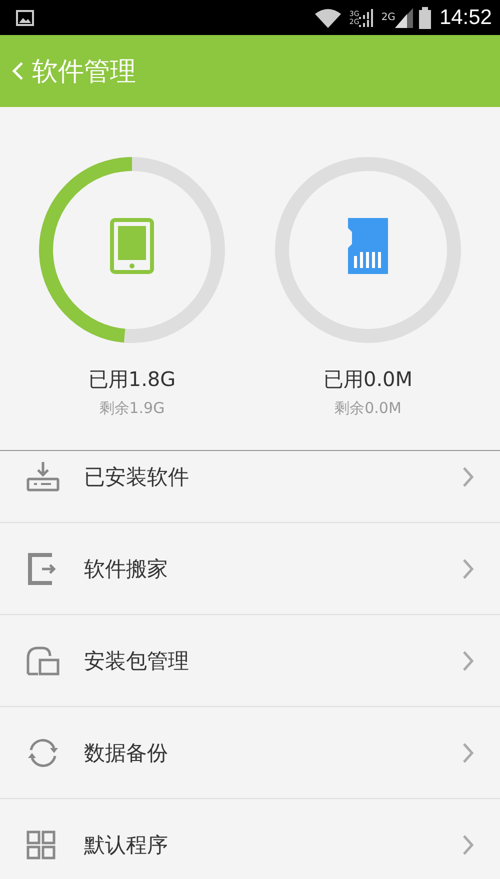  Describe the element at coordinates (41, 845) in the screenshot. I see `grid-icon` at that location.